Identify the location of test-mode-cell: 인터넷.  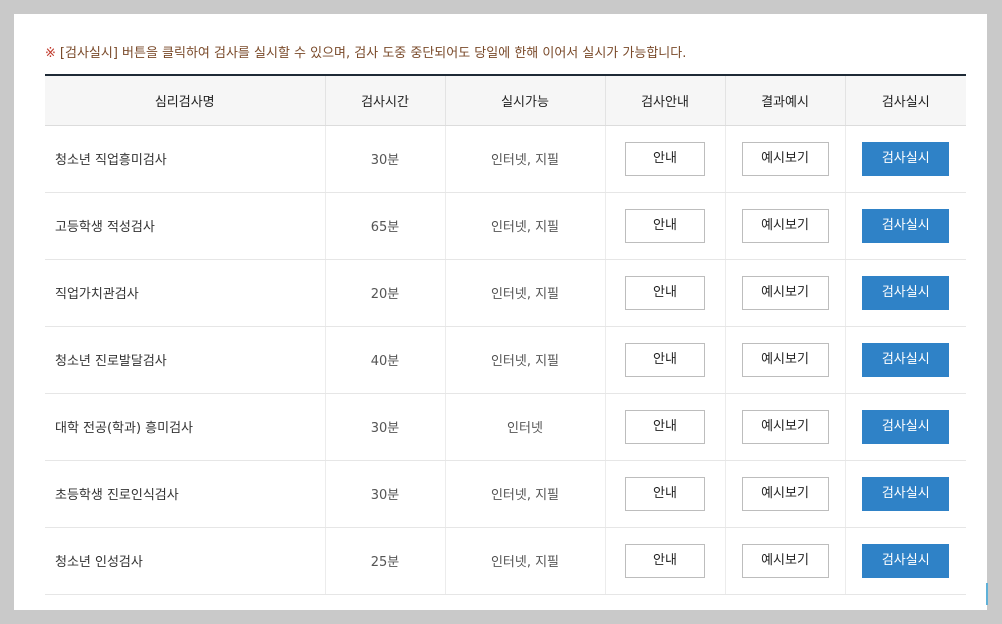
(524, 427).